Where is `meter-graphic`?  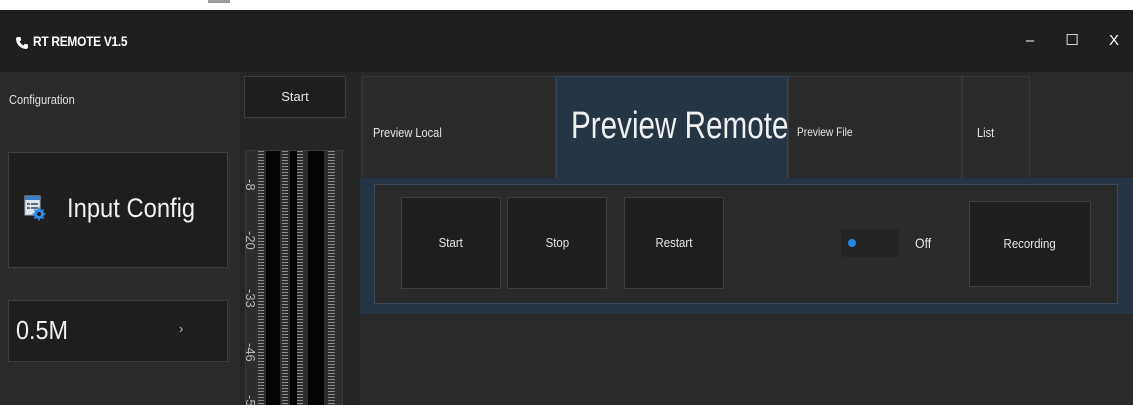 meter-graphic is located at coordinates (296, 278).